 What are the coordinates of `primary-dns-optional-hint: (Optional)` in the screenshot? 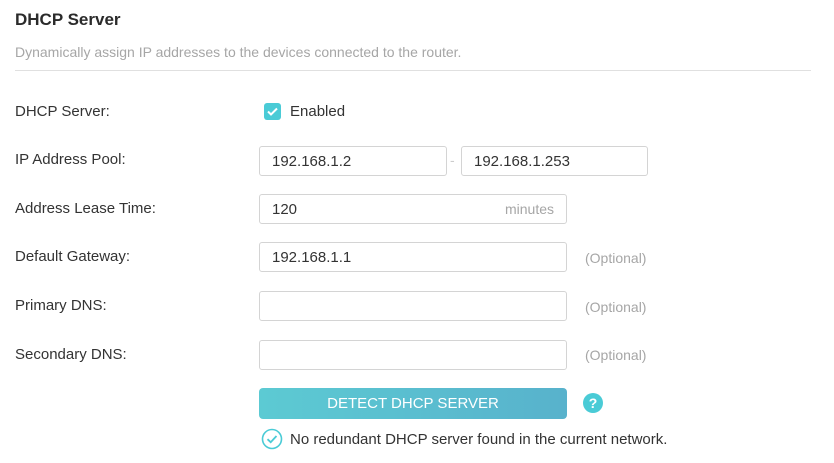 It's located at (616, 307).